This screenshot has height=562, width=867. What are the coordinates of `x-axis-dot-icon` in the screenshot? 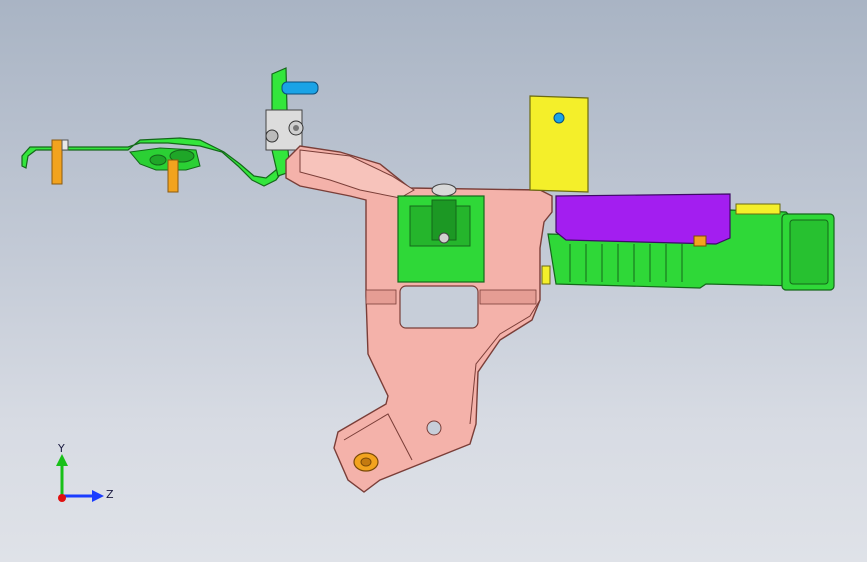 It's located at (62, 498).